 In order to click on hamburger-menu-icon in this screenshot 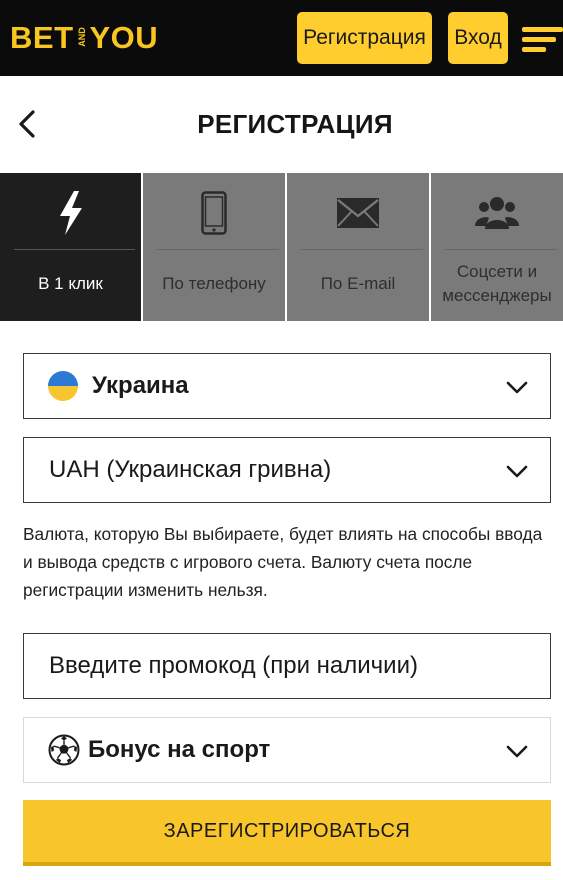, I will do `click(542, 39)`.